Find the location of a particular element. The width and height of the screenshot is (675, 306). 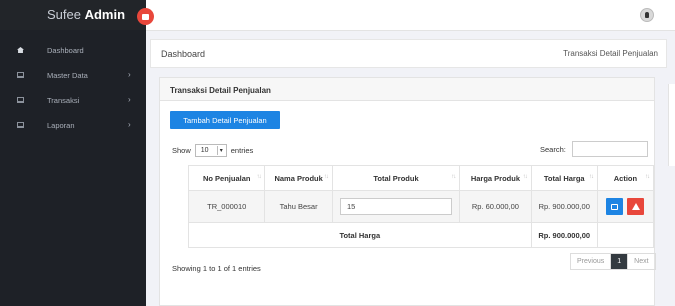

search-control: Search: is located at coordinates (594, 149).